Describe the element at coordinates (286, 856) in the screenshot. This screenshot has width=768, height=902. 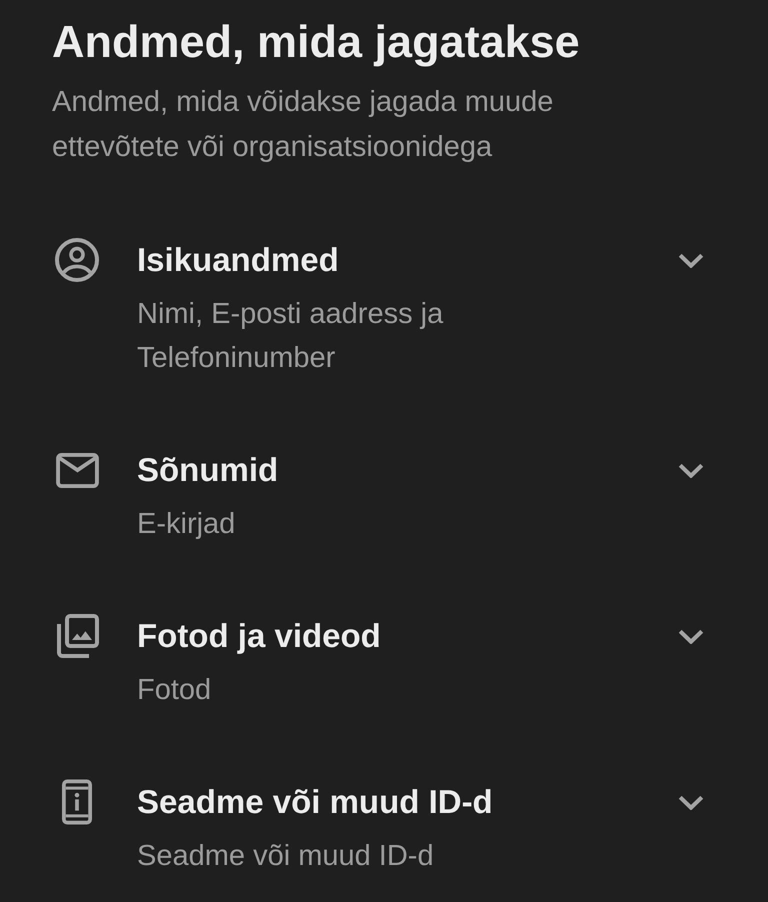
I see `category-details: Seadme või muud ID-d` at that location.